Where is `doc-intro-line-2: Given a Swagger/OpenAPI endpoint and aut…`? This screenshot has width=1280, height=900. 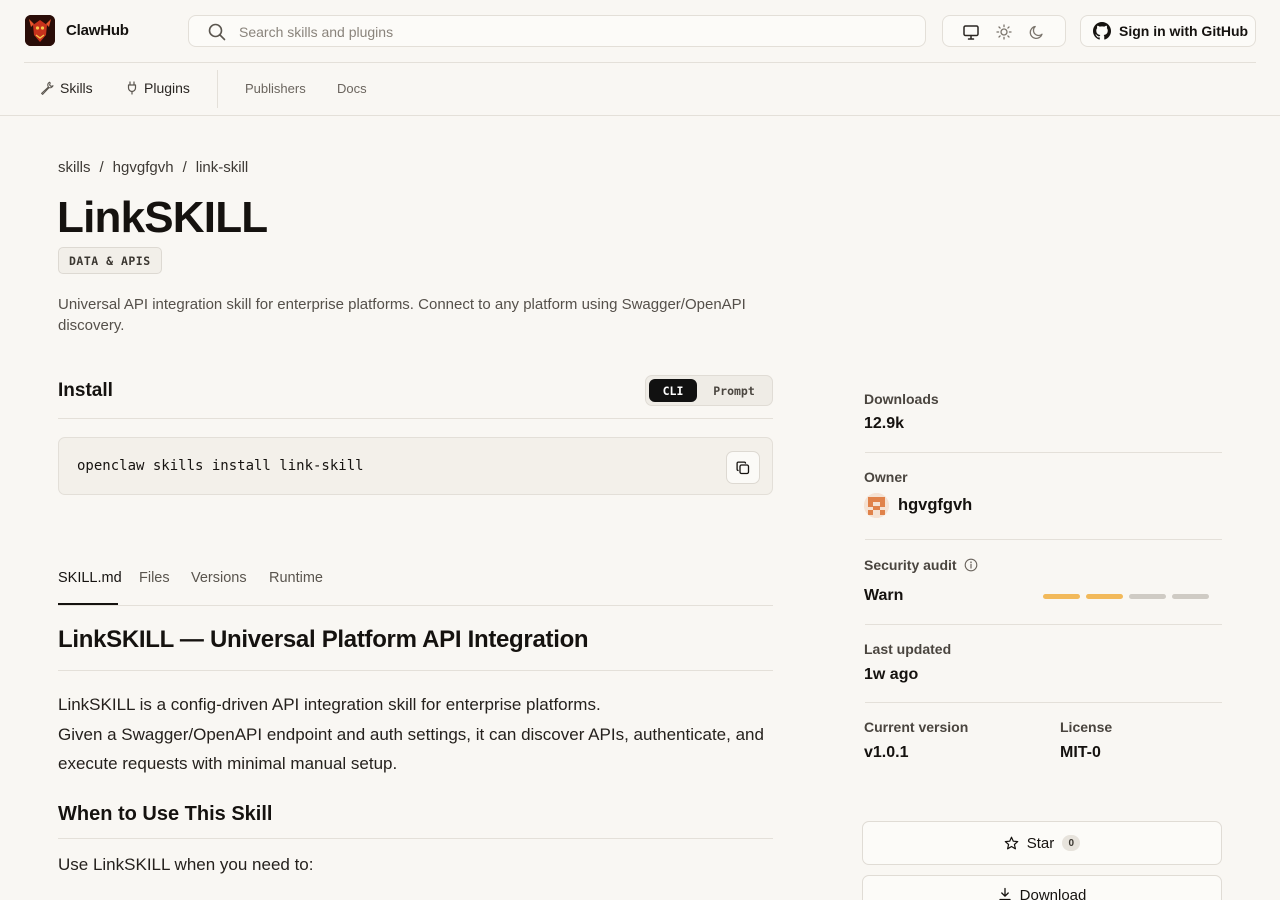
doc-intro-line-2: Given a Swagger/OpenAPI endpoint and aut… is located at coordinates (411, 749).